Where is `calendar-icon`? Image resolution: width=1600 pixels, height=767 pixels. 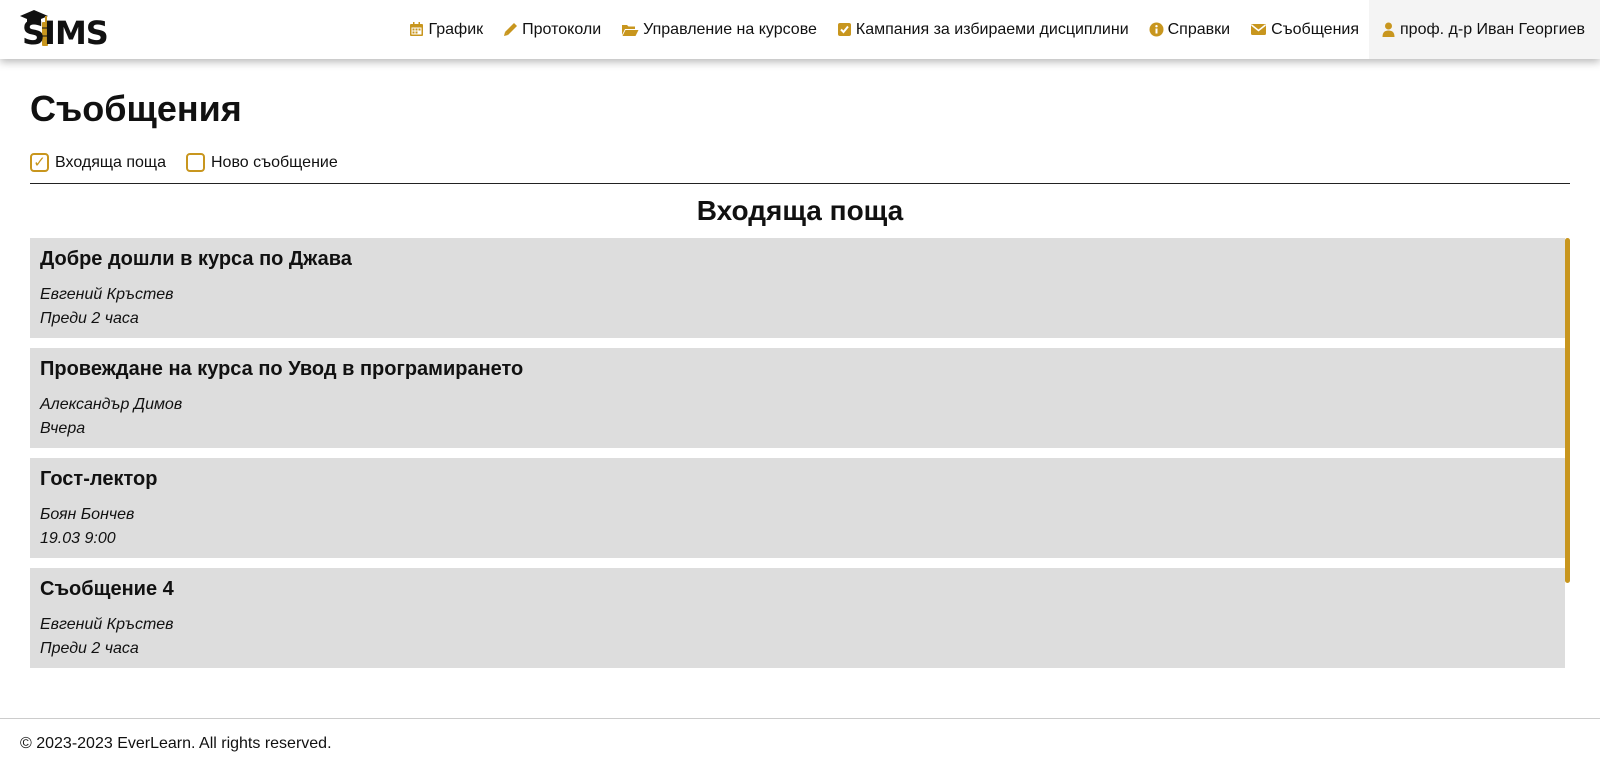
calendar-icon is located at coordinates (416, 29).